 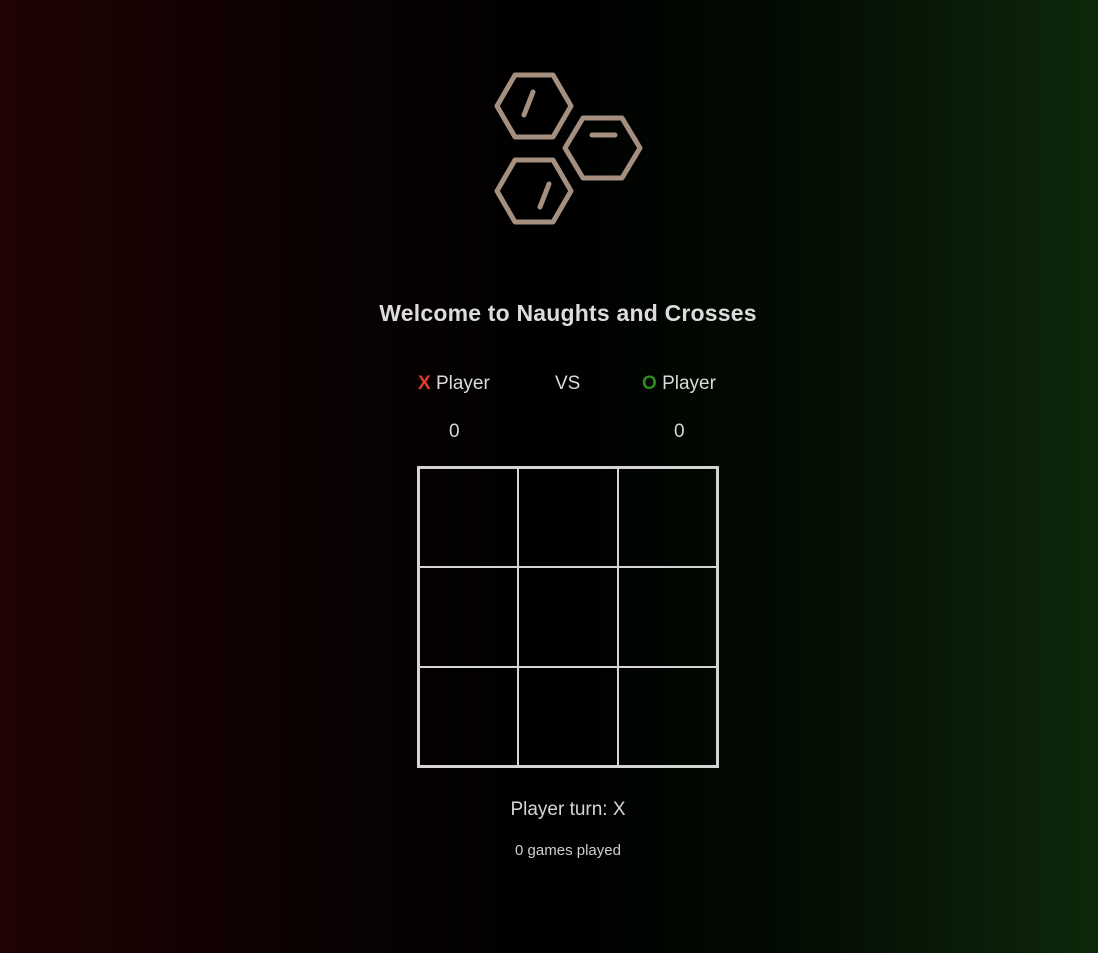 I want to click on player-x-name: Player, so click(x=462, y=383).